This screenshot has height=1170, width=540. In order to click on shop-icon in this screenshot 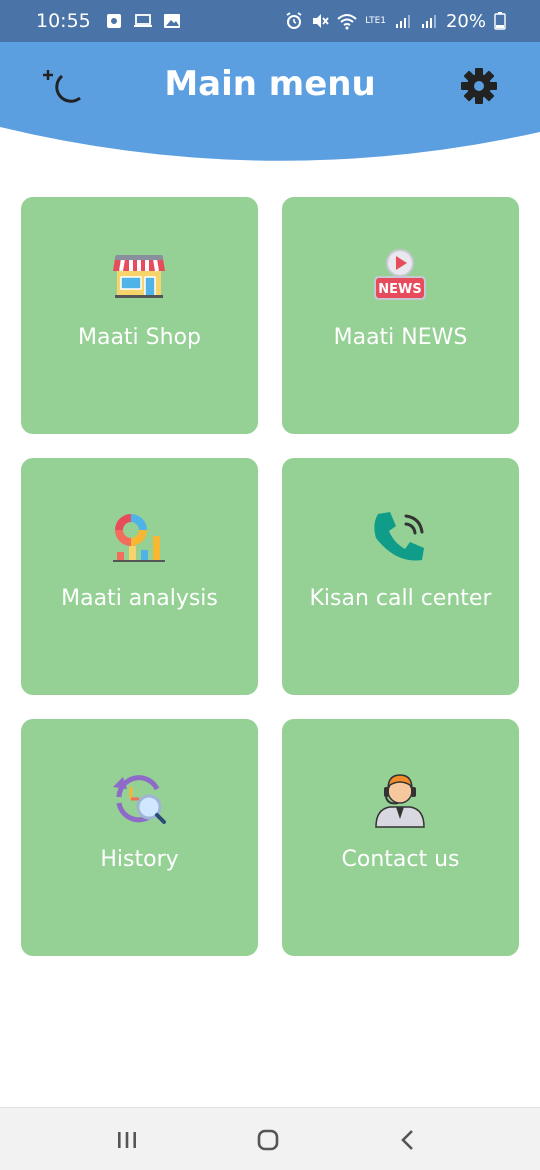, I will do `click(139, 276)`.